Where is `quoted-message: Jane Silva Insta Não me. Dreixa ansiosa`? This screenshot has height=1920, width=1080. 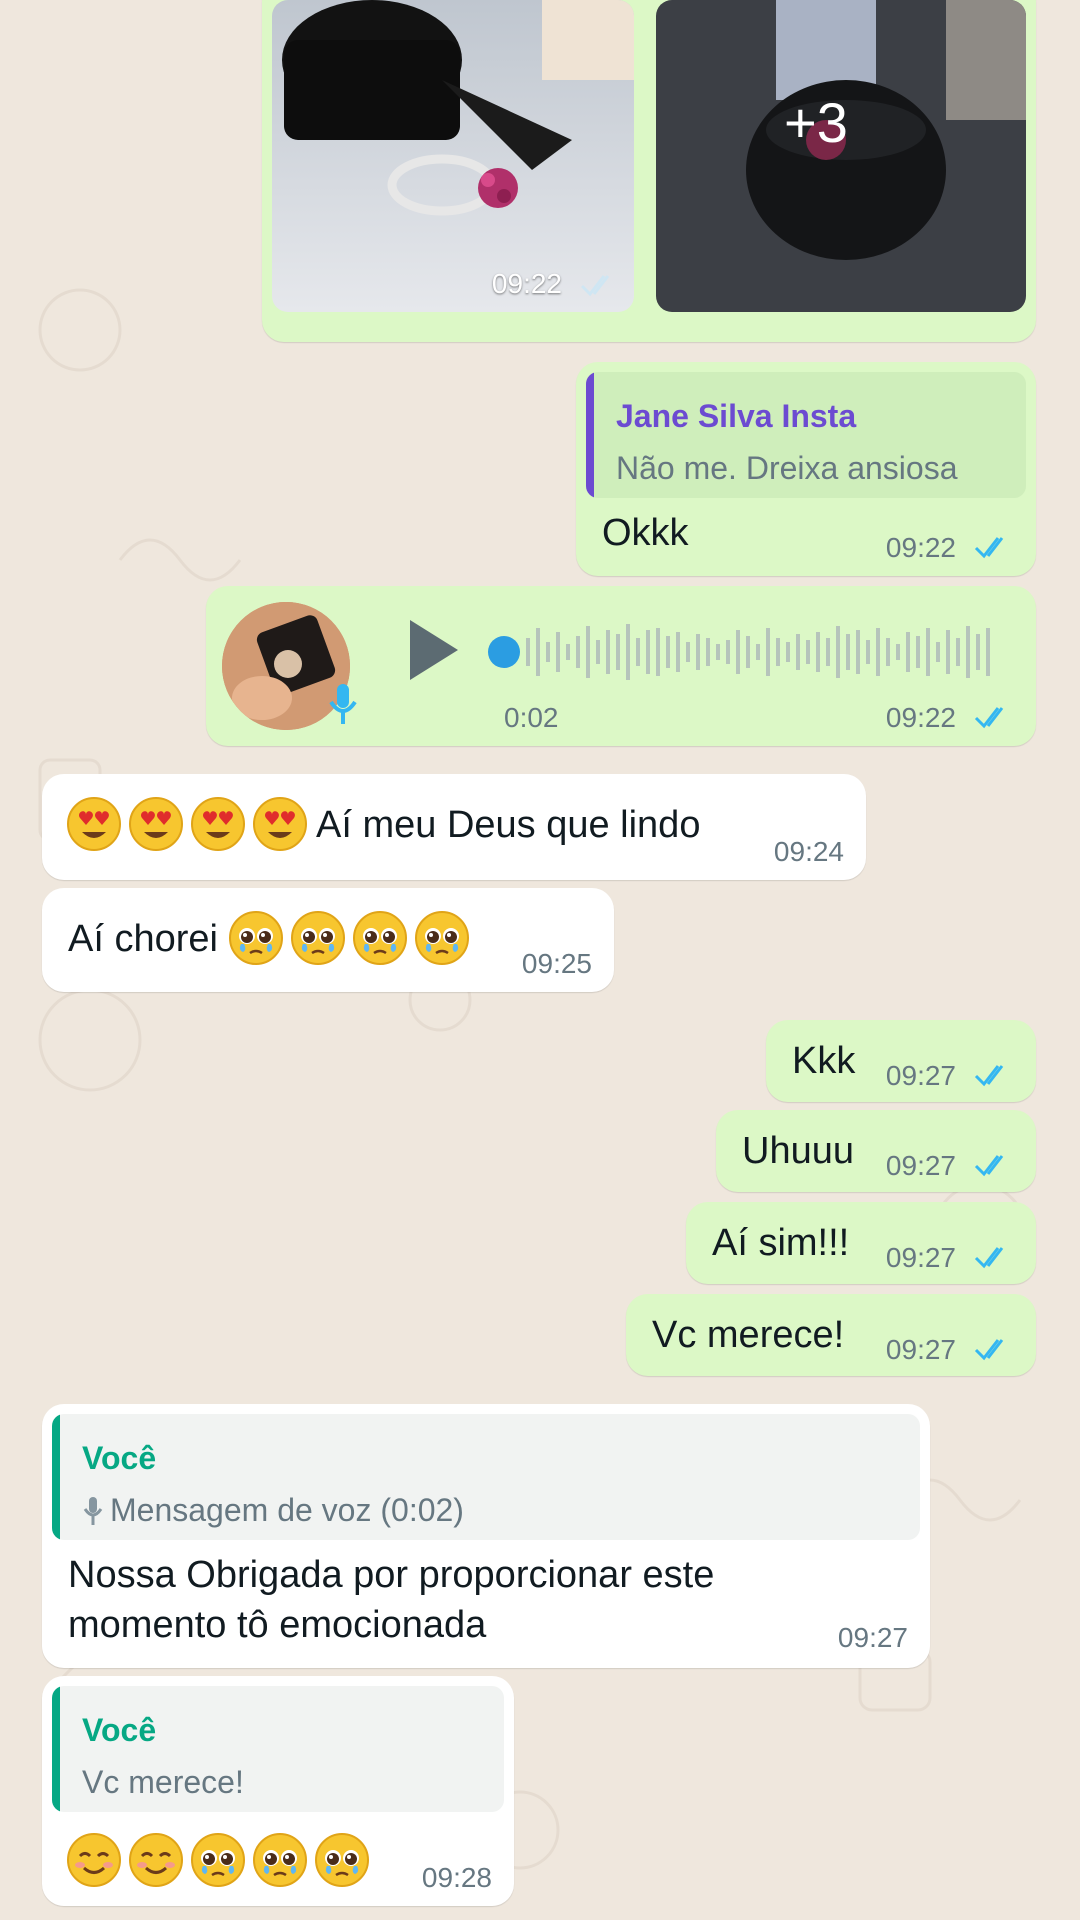 quoted-message: Jane Silva Insta Não me. Dreixa ansiosa is located at coordinates (806, 435).